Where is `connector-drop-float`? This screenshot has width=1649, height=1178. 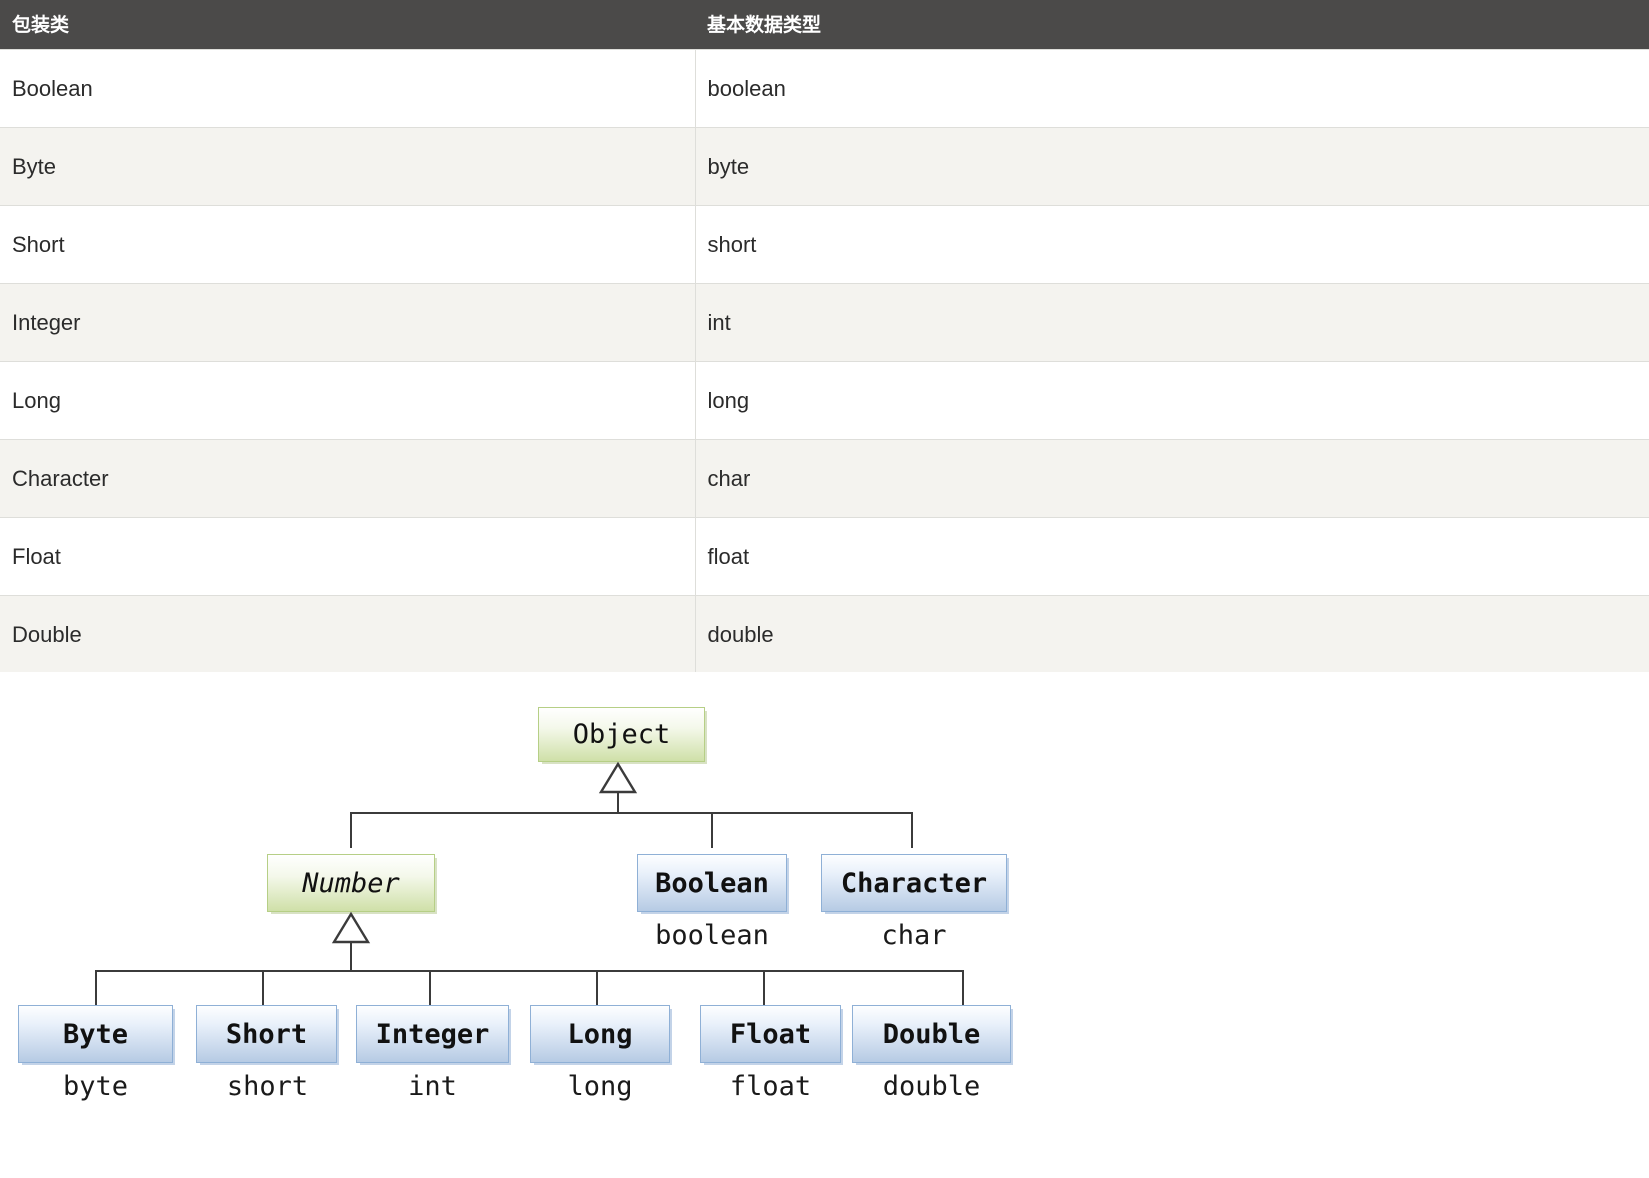
connector-drop-float is located at coordinates (764, 987).